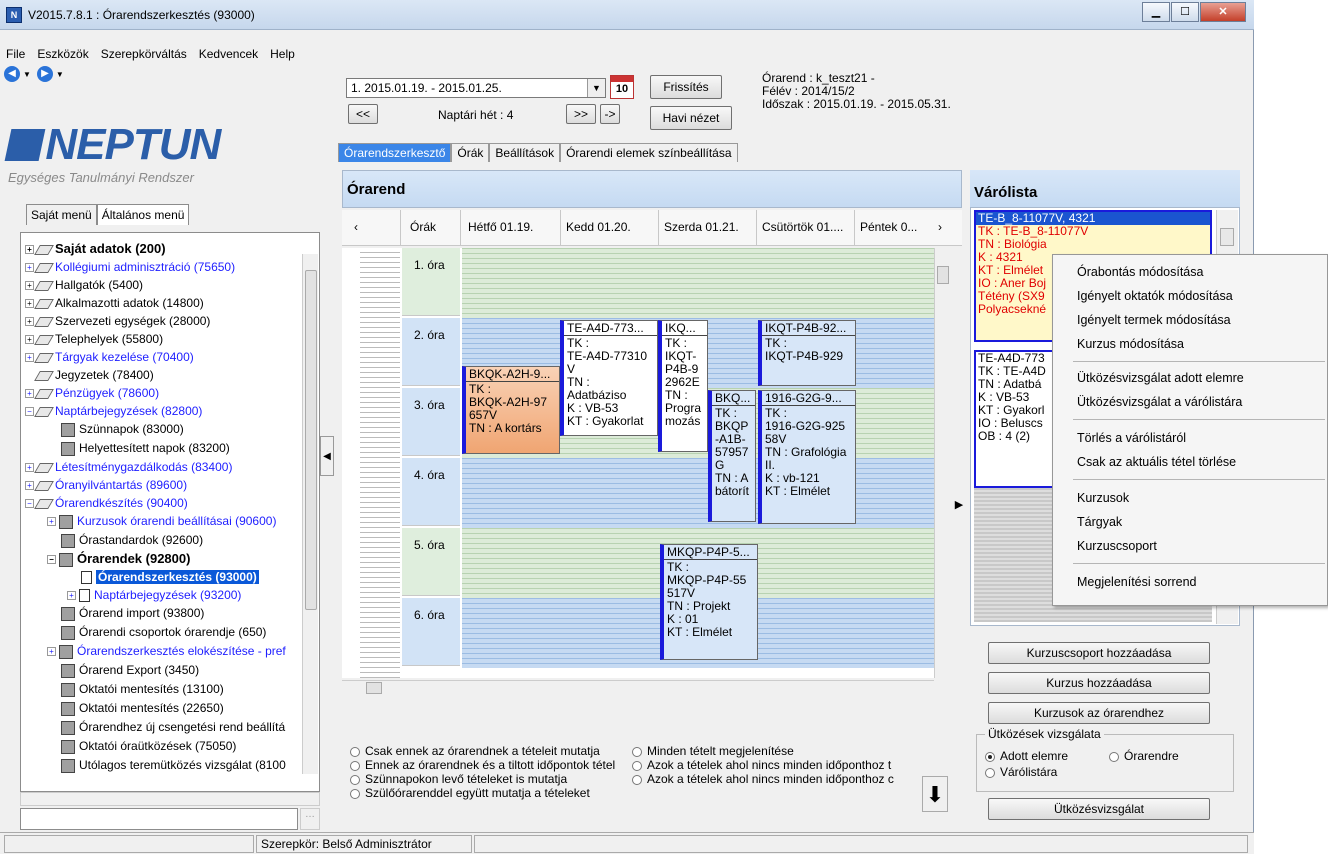 This screenshot has width=1328, height=854. What do you see at coordinates (638, 687) in the screenshot?
I see `grid-horizontal-scrollbar` at bounding box center [638, 687].